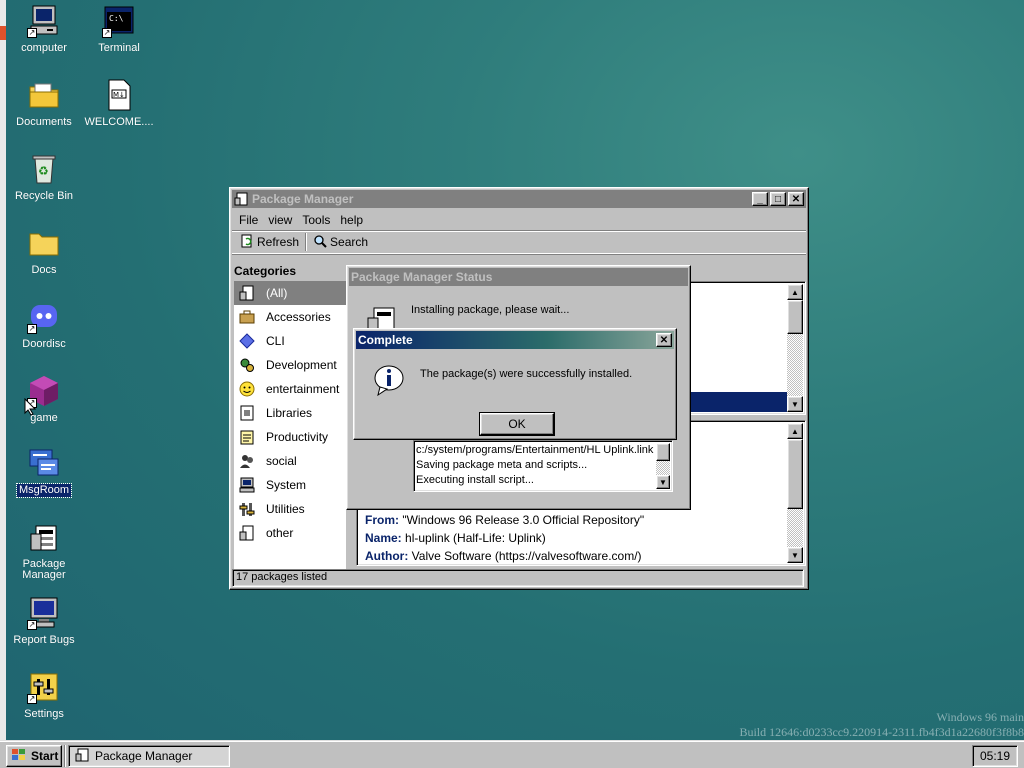 Image resolution: width=1024 pixels, height=768 pixels. Describe the element at coordinates (512, 754) in the screenshot. I see `taskbar: Start Package Manager 05:19` at that location.